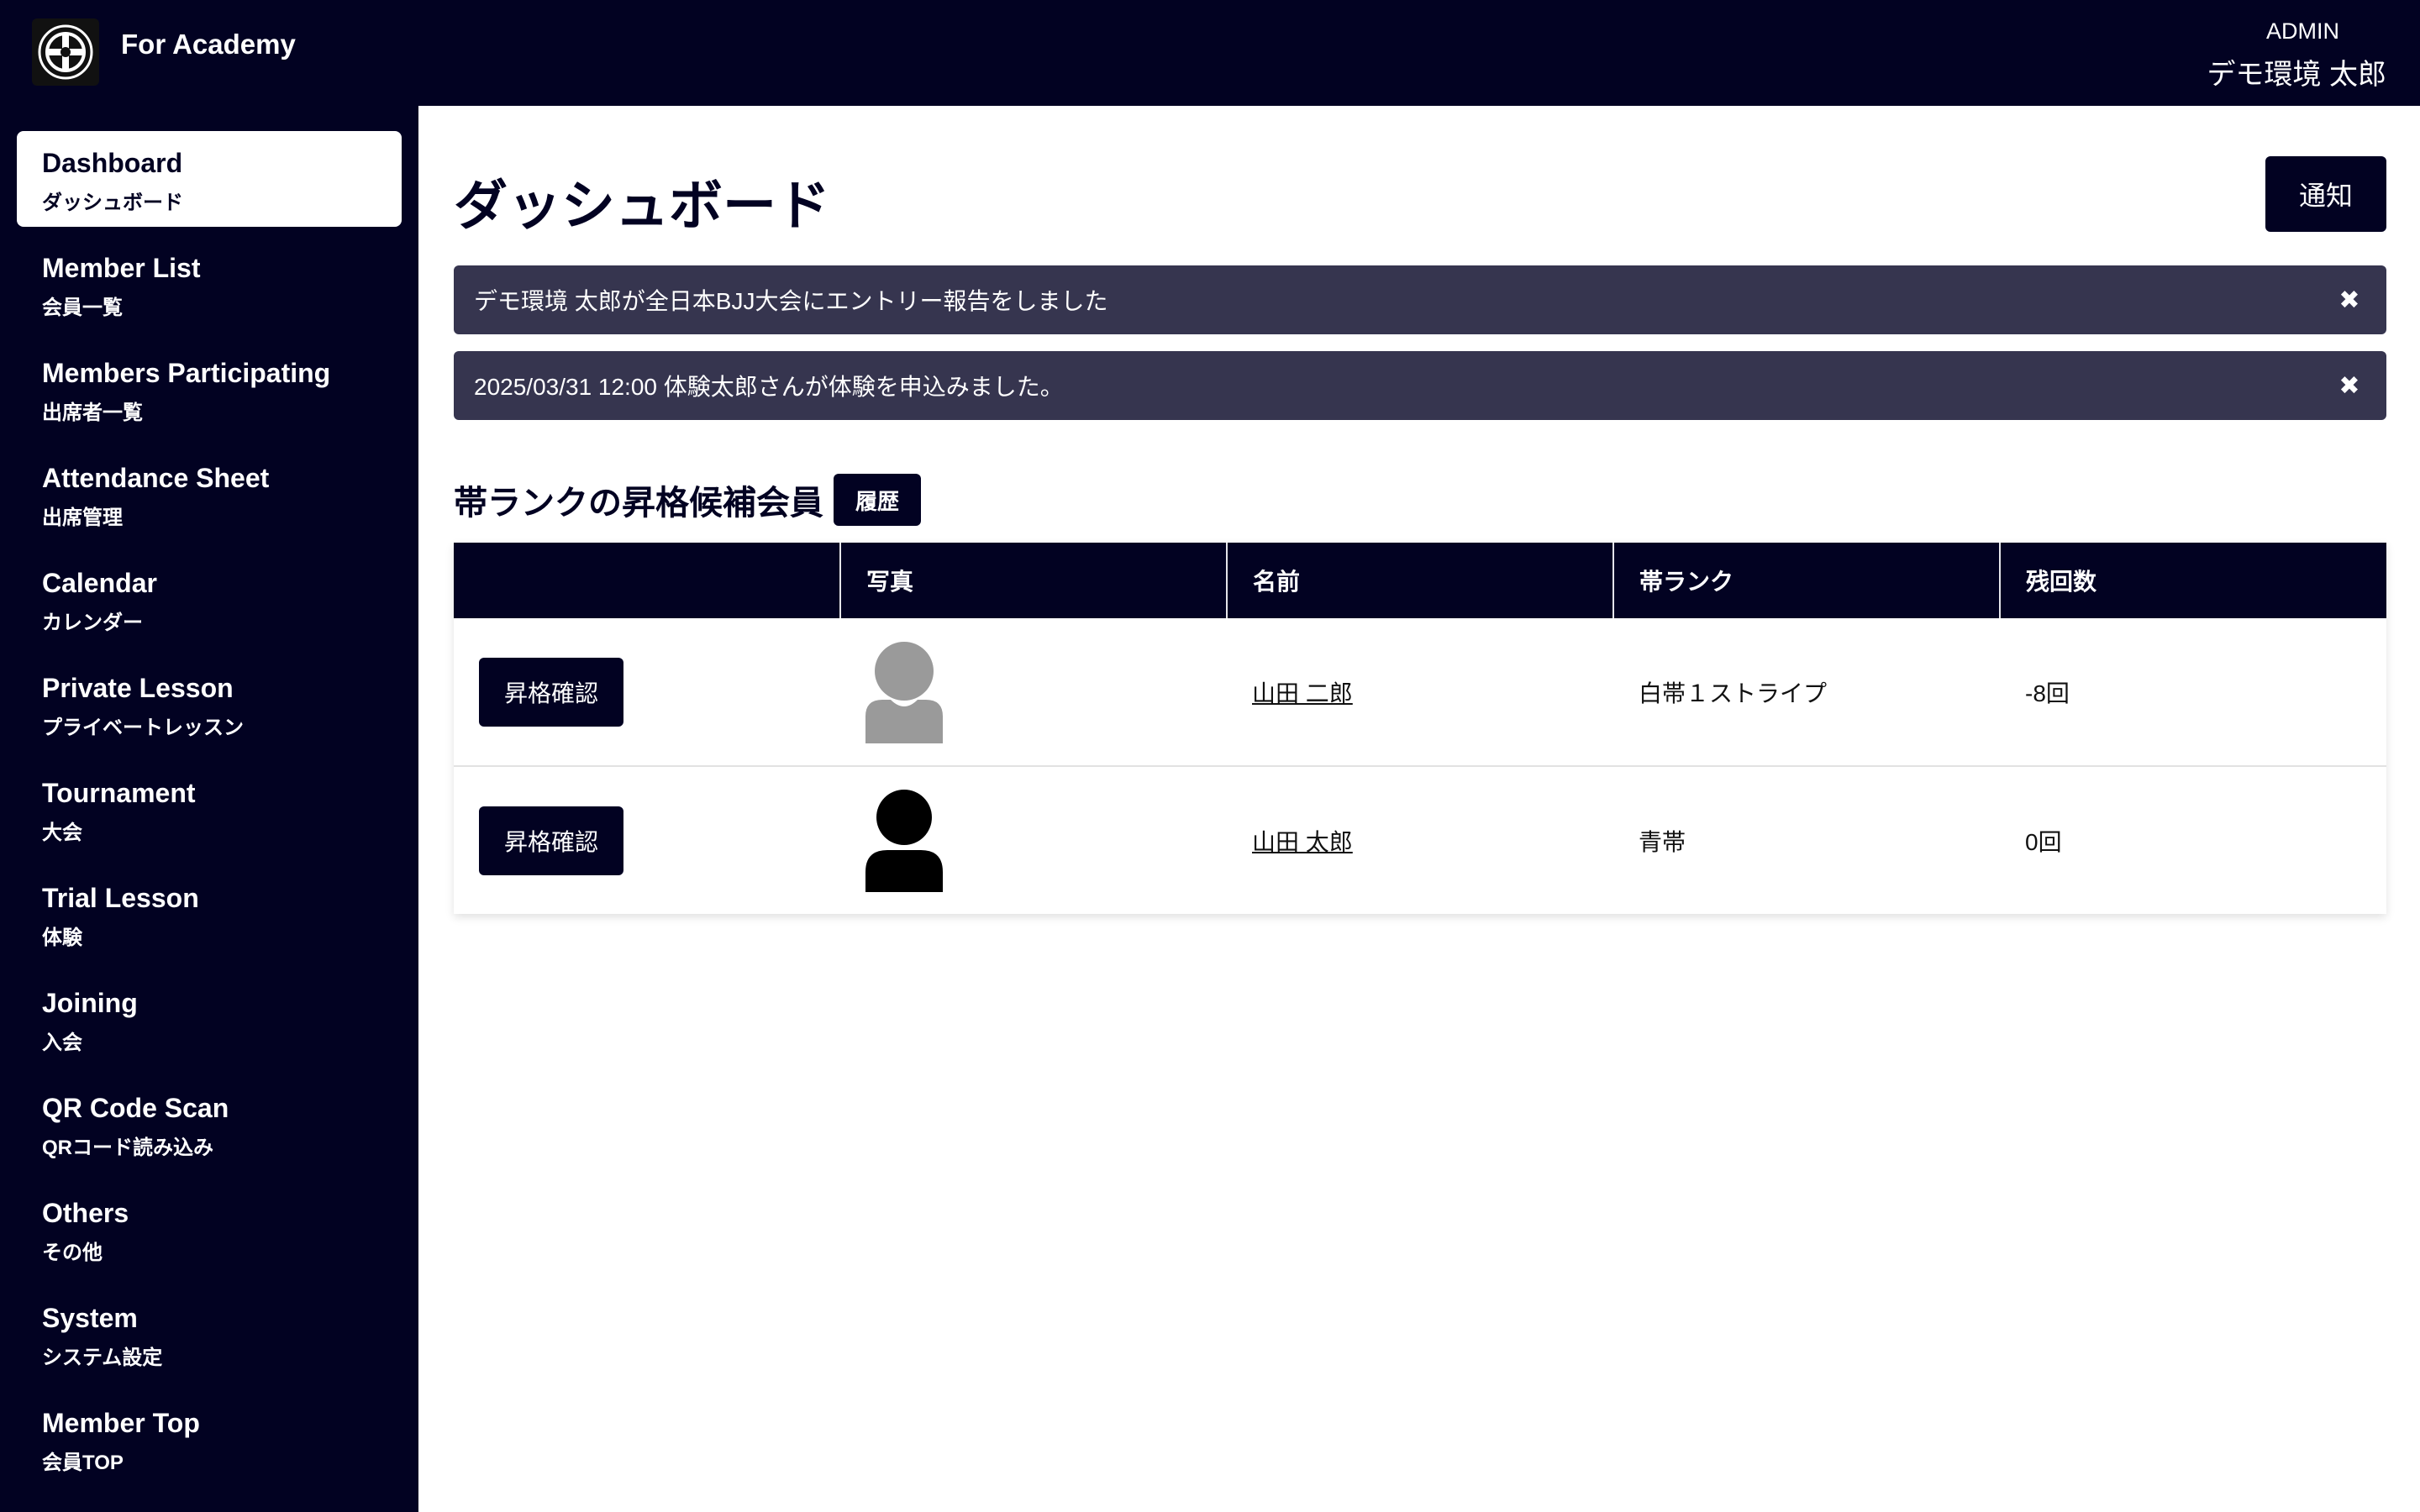 The image size is (2420, 1512). I want to click on sidebar-item-label: Others, so click(85, 1213).